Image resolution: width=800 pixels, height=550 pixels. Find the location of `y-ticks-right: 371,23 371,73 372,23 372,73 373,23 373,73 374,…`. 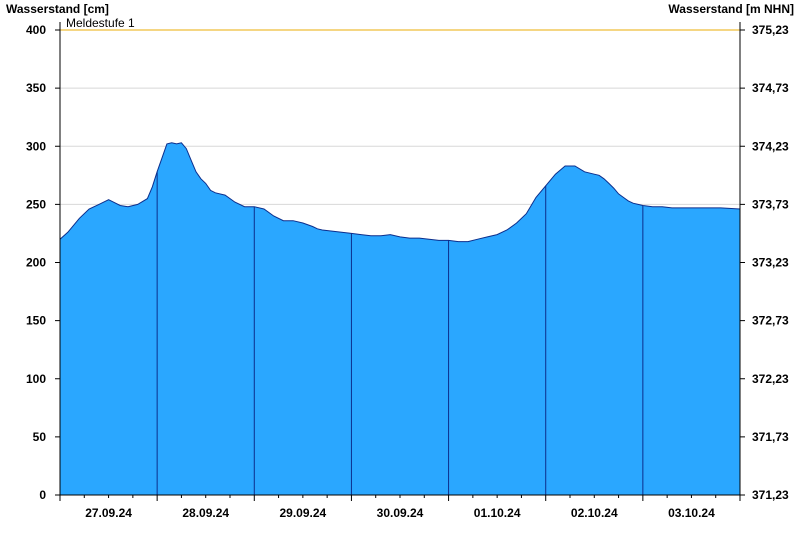

y-ticks-right: 371,23 371,73 372,23 372,73 373,23 373,73 374,… is located at coordinates (764, 262).